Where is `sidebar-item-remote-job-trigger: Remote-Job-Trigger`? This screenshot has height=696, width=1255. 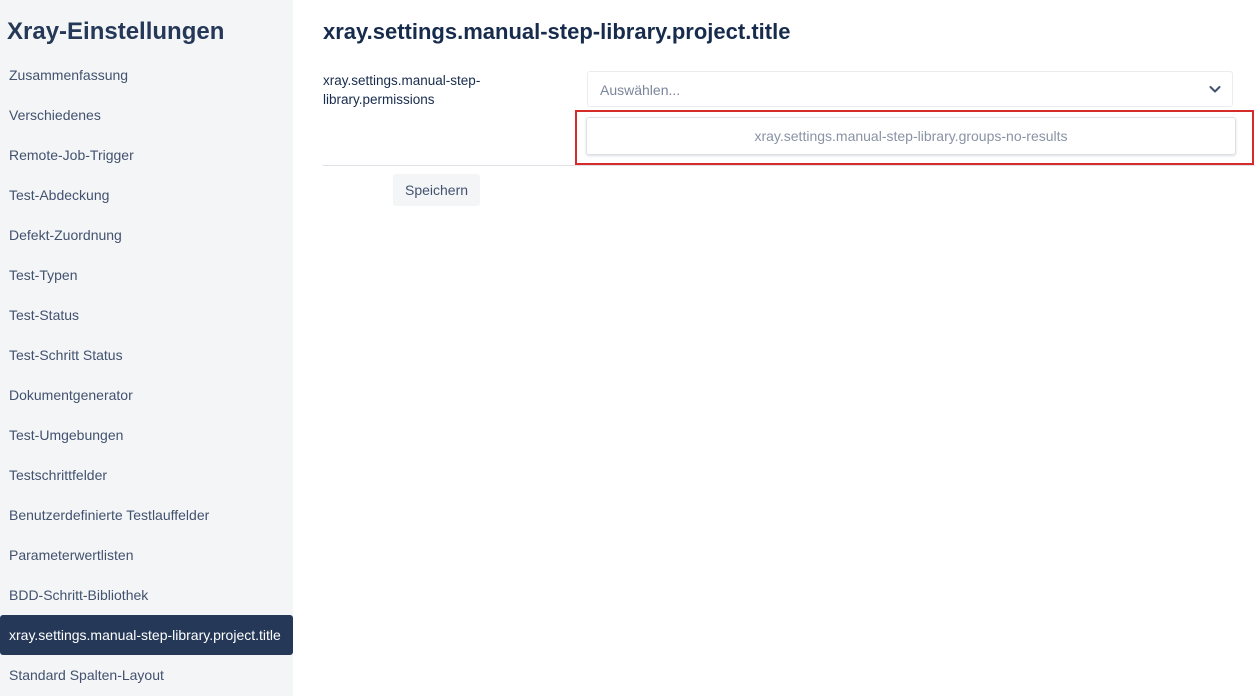 sidebar-item-remote-job-trigger: Remote-Job-Trigger is located at coordinates (146, 155).